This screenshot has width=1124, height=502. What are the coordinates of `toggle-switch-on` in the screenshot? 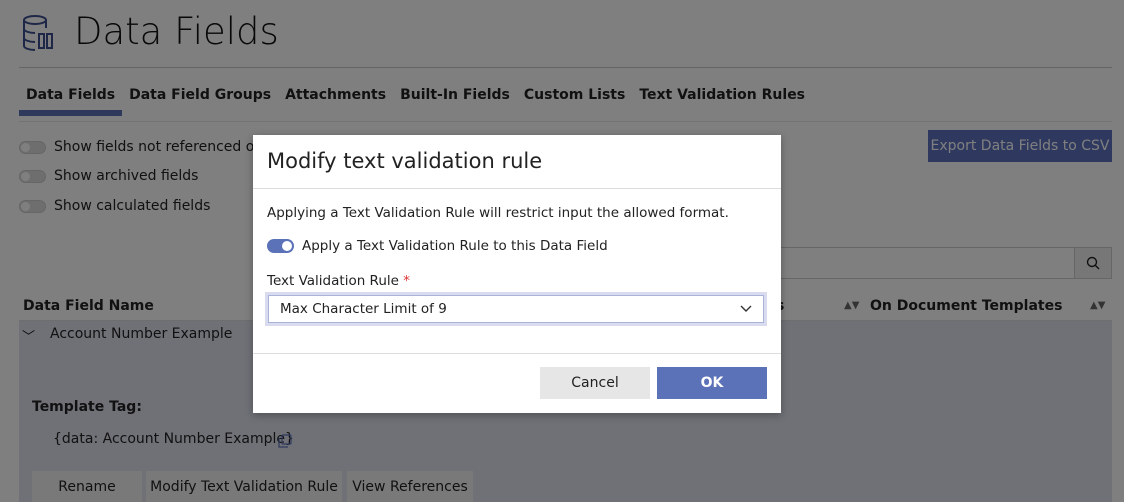 It's located at (280, 246).